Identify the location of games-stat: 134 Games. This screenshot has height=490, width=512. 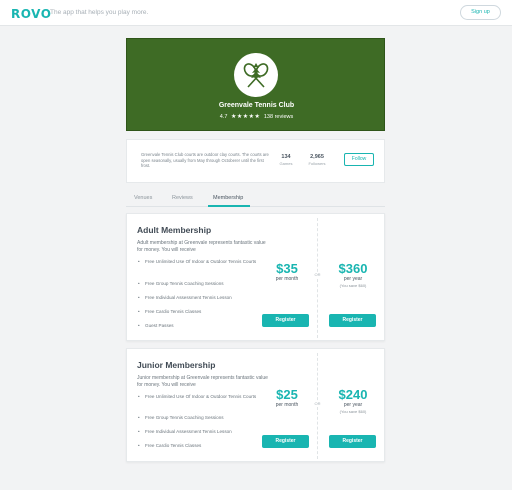
(286, 160).